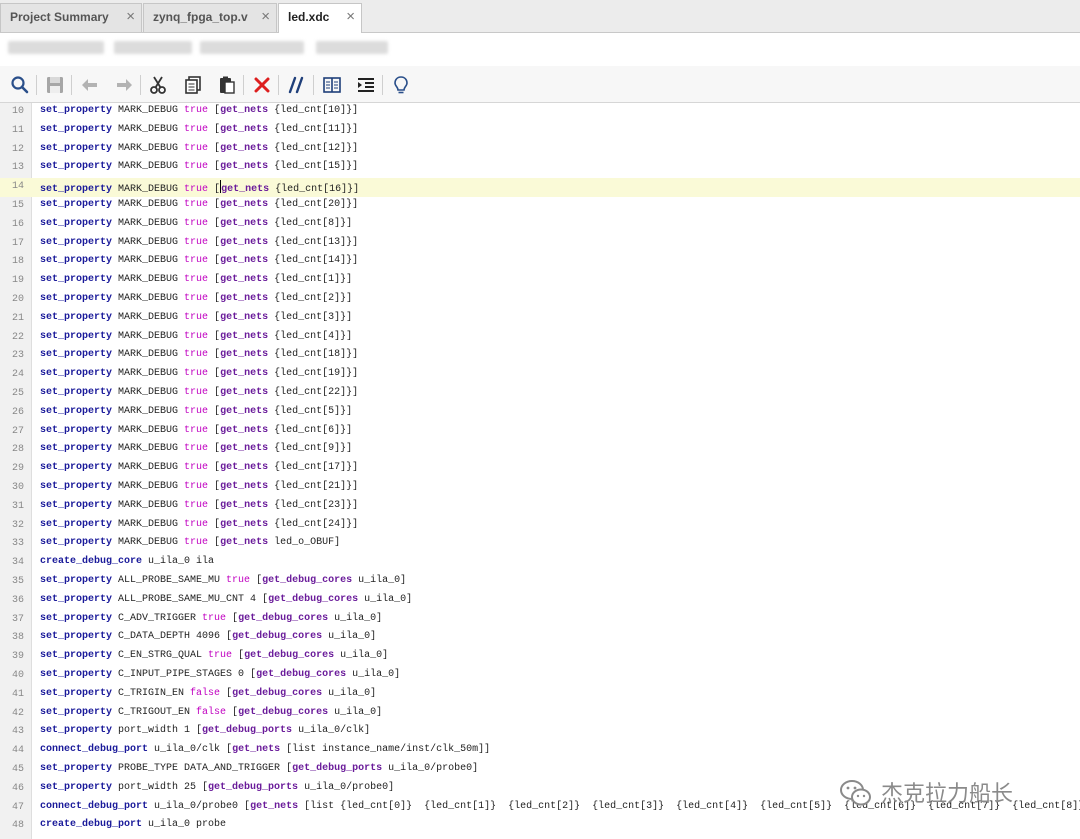 The height and width of the screenshot is (839, 1080). I want to click on argument-token: u_ila_0/probe0], so click(346, 787).